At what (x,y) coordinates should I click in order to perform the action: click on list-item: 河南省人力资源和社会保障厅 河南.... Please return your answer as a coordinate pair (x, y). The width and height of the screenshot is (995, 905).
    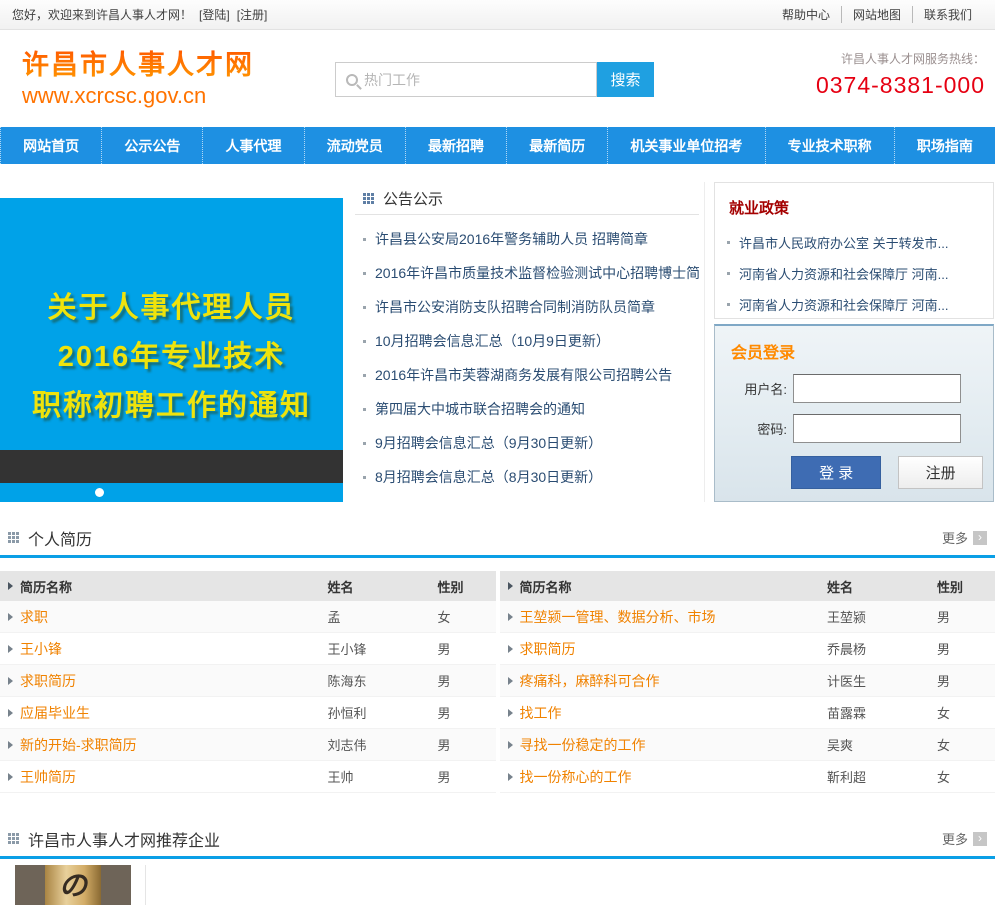
    Looking at the image, I should click on (856, 273).